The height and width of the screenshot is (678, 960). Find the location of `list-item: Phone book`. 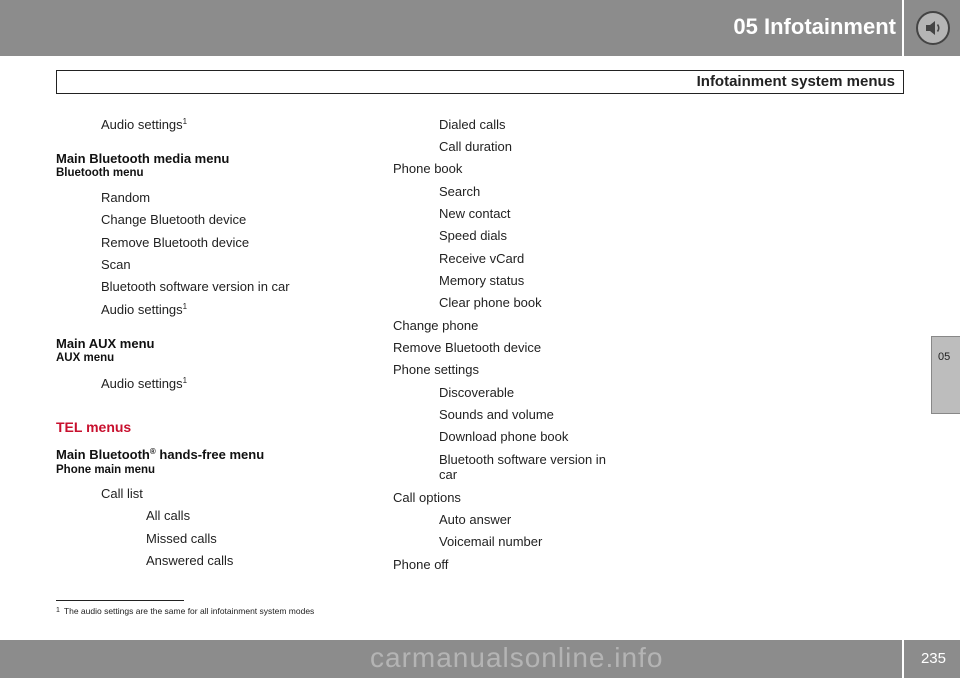

list-item: Phone book is located at coordinates (428, 168).